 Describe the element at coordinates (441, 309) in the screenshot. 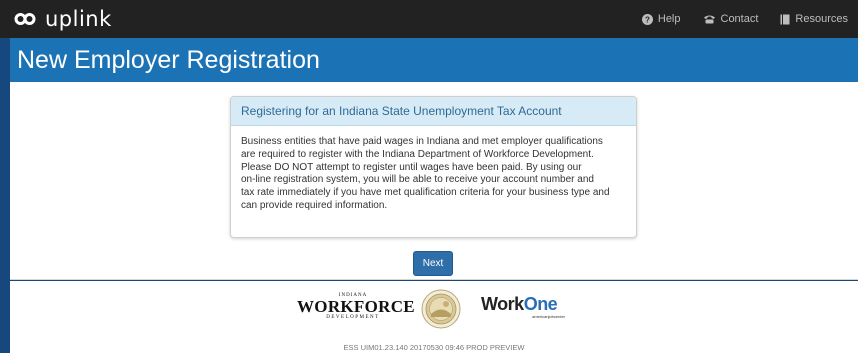

I see `indiana-state-seal-icon` at that location.